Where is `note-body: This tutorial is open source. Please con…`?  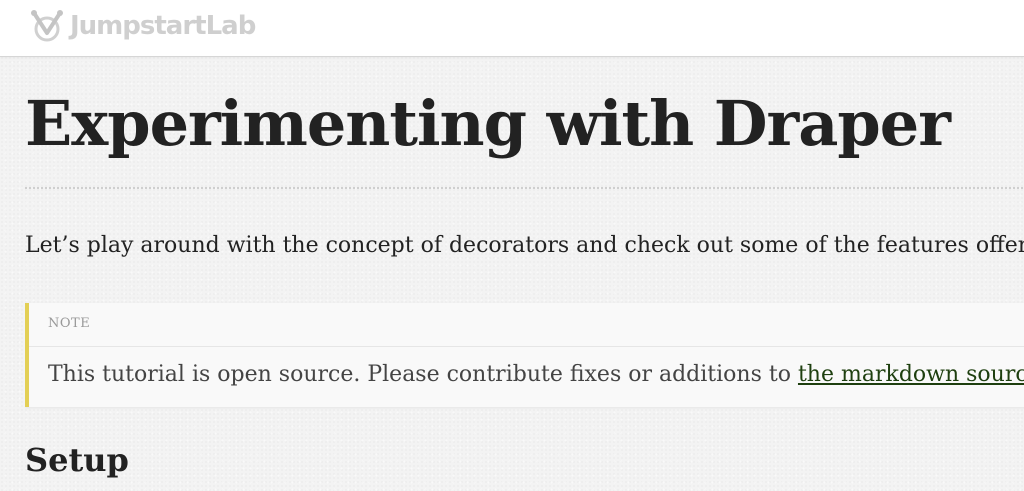 note-body: This tutorial is open source. Please con… is located at coordinates (536, 375).